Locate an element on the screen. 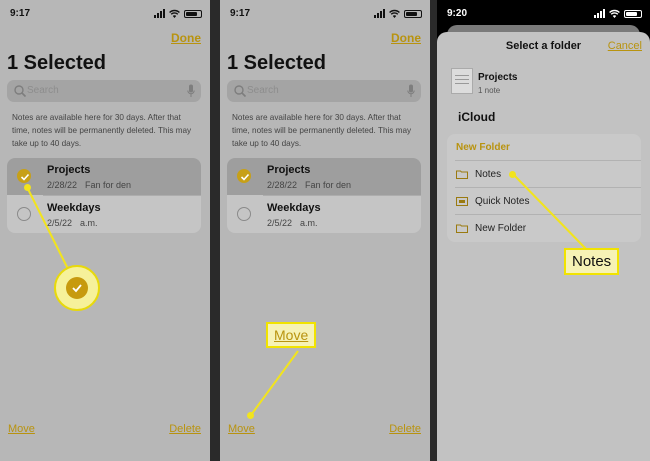 The image size is (650, 461). move-callout: Move is located at coordinates (291, 335).